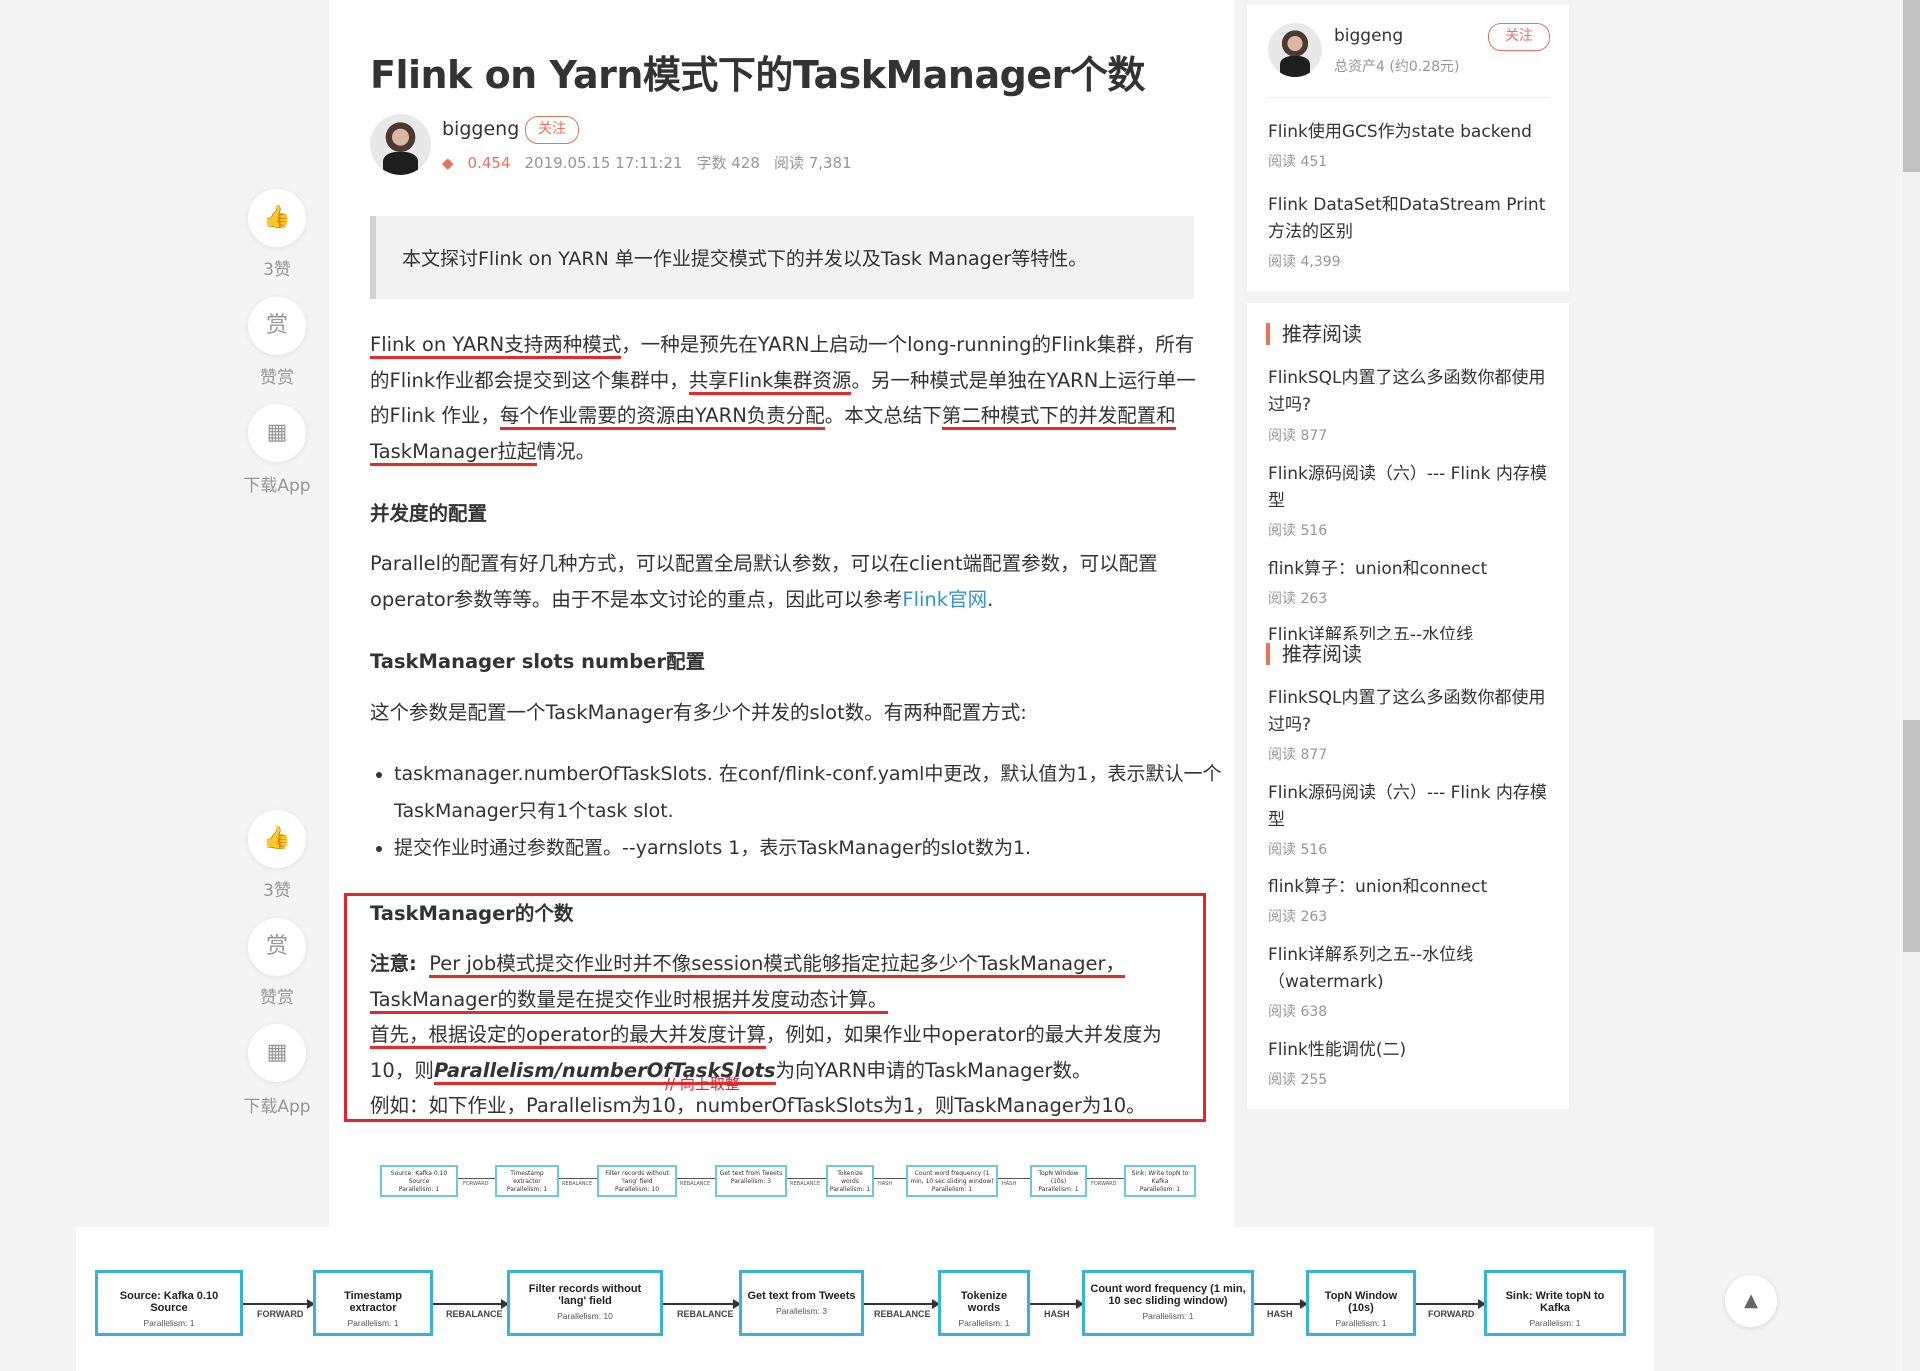 Image resolution: width=1920 pixels, height=1371 pixels. What do you see at coordinates (1298, 162) in the screenshot?
I see `sidebar-article-reads: 阅读 451` at bounding box center [1298, 162].